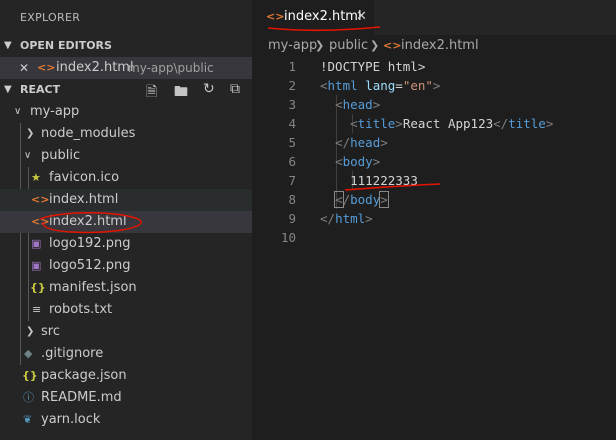 This screenshot has height=440, width=616. I want to click on tree-folder-my-app: ∨ my-app, so click(126, 112).